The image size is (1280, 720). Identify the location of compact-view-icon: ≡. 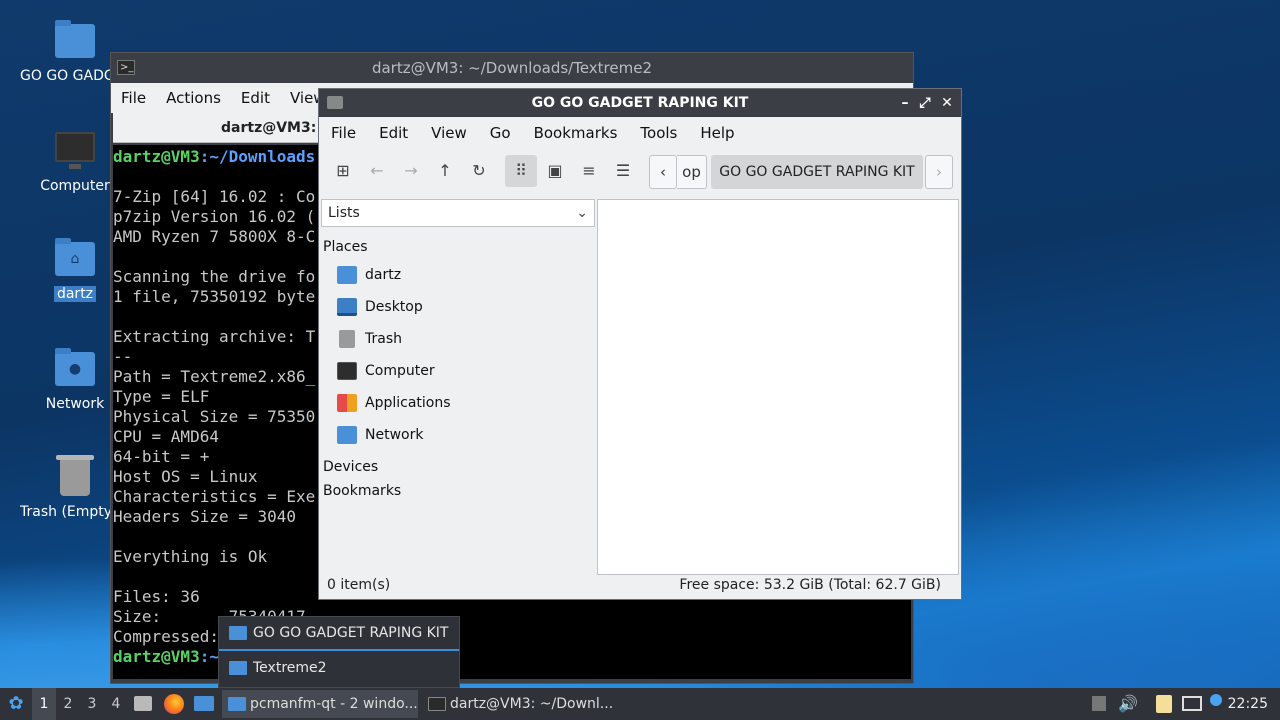
(589, 171).